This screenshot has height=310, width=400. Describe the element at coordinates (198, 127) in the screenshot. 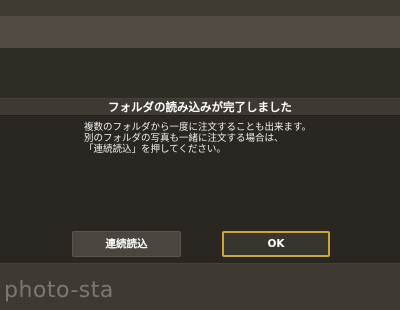

I see `message-line: 複数のフォルダから一度に注文することも出来ます。` at that location.